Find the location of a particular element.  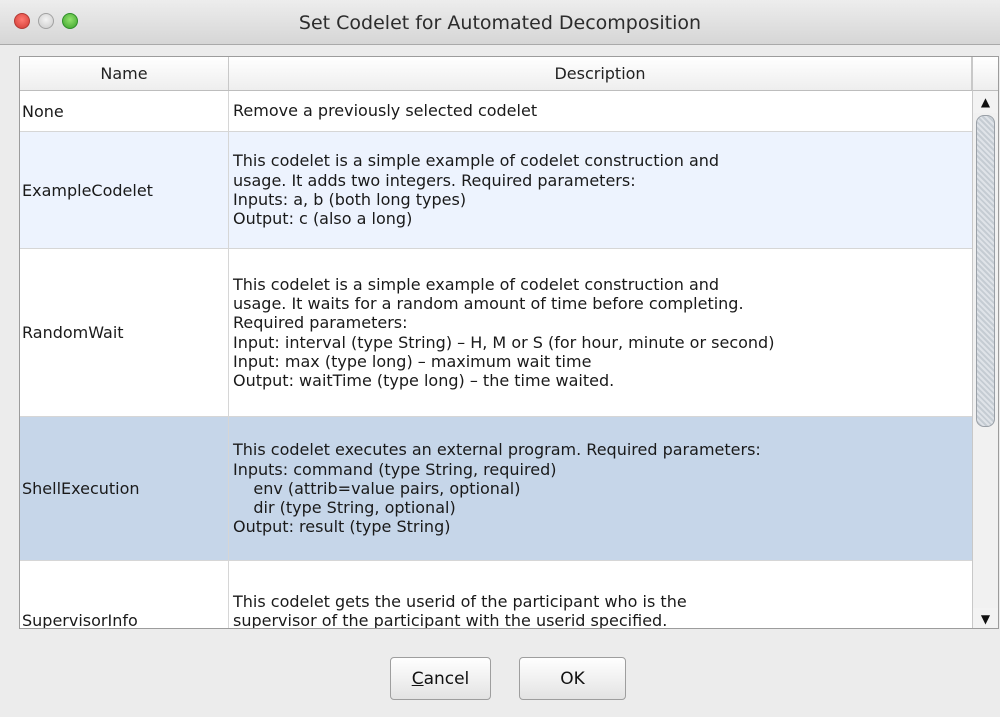

table-header: Name Description is located at coordinates (496, 74).